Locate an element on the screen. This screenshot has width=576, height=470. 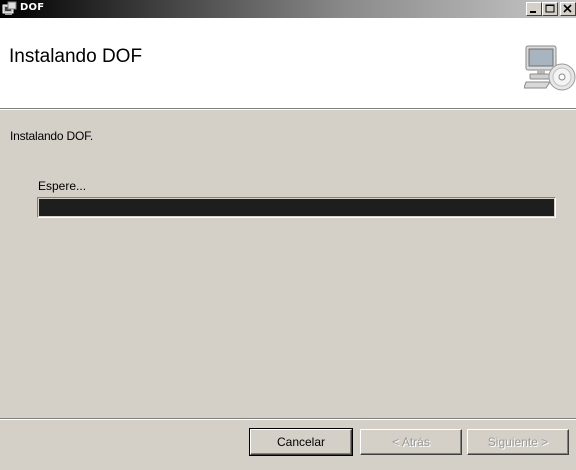
window-title: DOF is located at coordinates (32, 7).